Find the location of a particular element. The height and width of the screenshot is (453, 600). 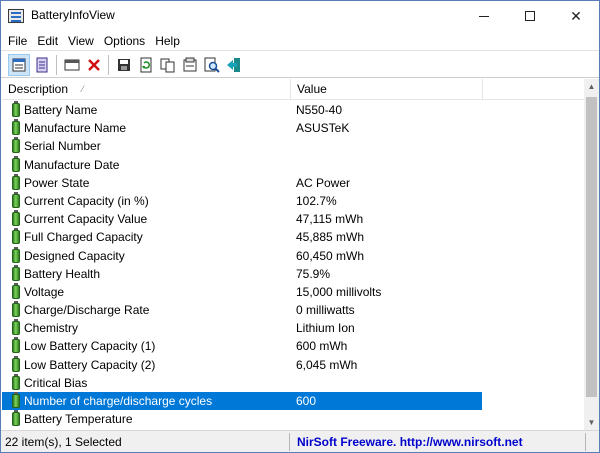

row-description: Serial Number is located at coordinates (62, 146).